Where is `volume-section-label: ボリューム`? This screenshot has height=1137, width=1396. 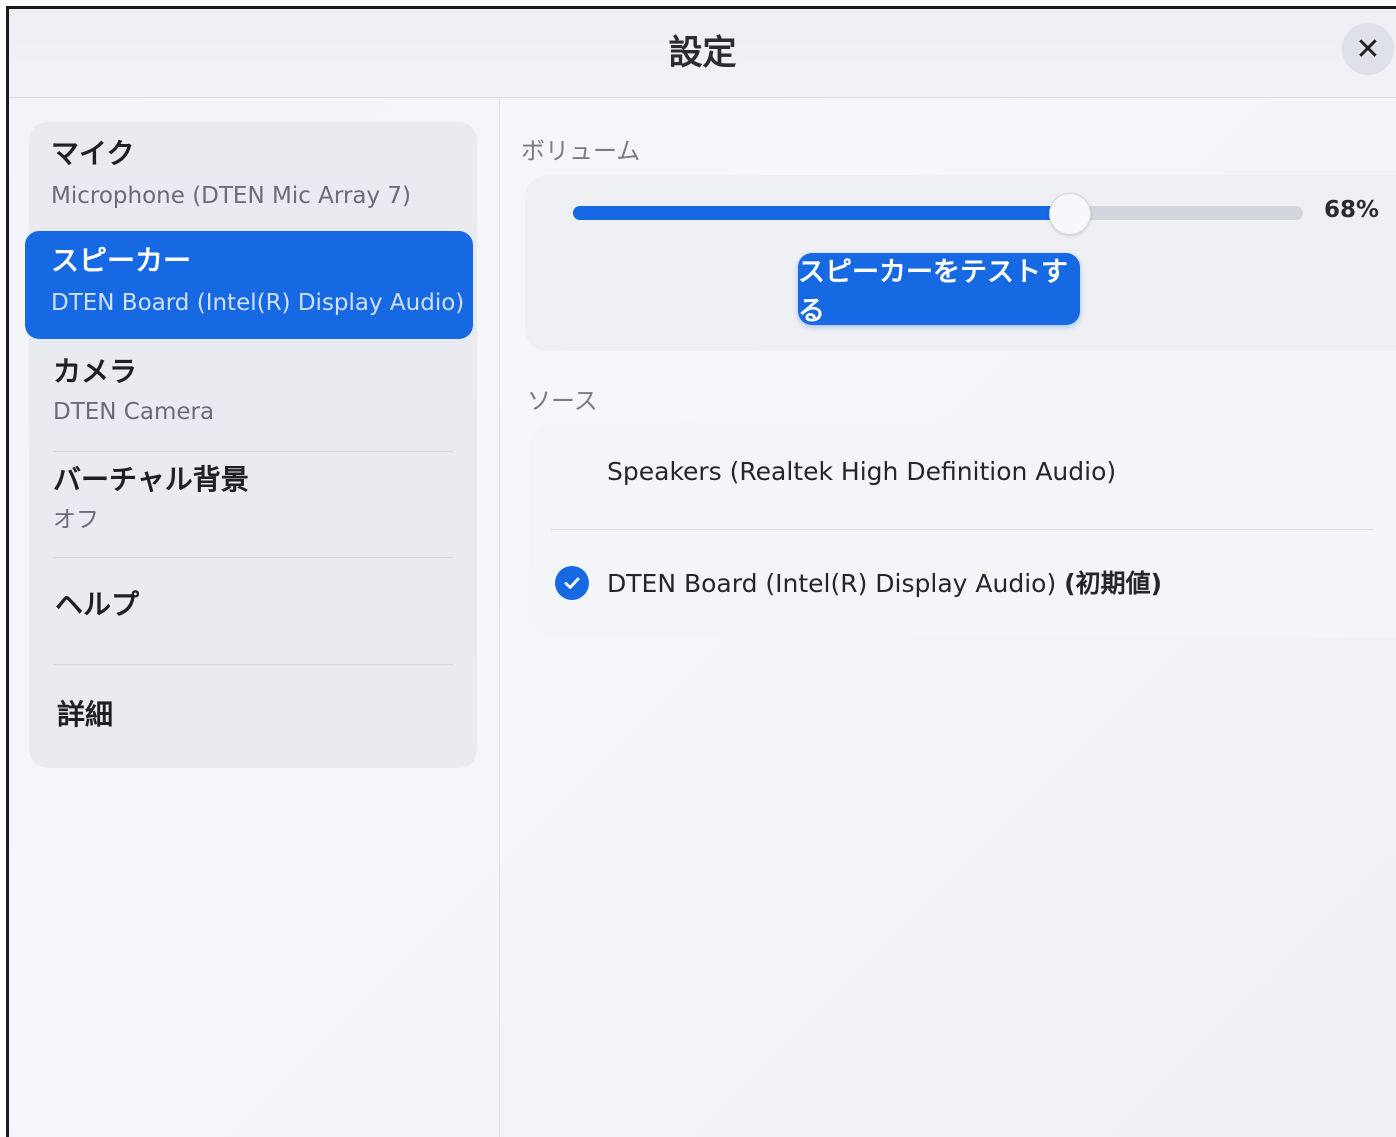
volume-section-label: ボリューム is located at coordinates (581, 151).